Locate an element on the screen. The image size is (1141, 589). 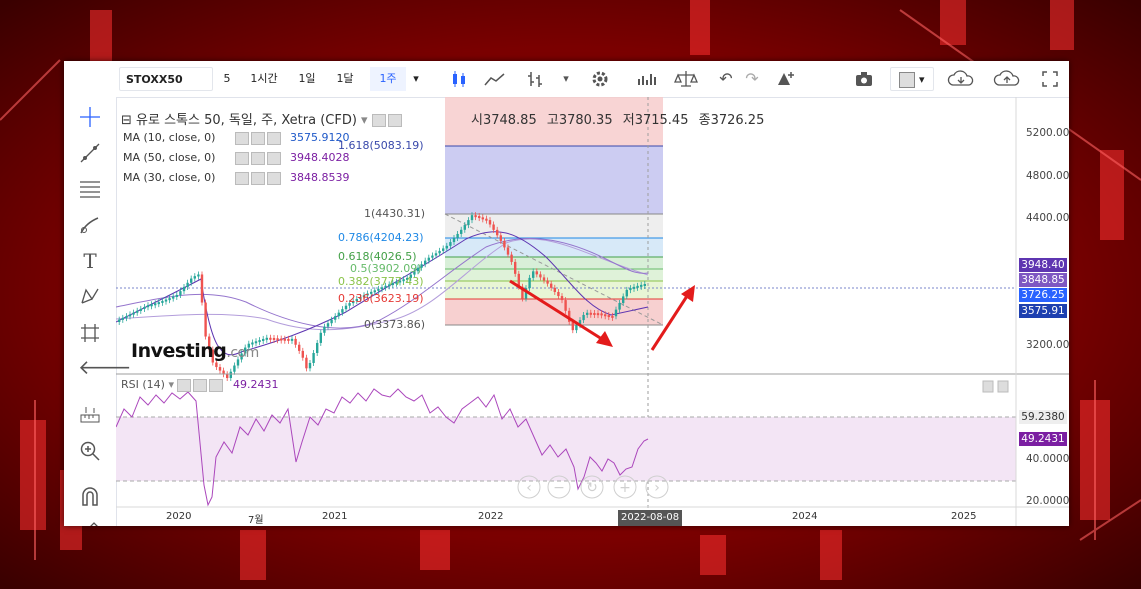
interval-1d-button: 1일 is located at coordinates (307, 79).